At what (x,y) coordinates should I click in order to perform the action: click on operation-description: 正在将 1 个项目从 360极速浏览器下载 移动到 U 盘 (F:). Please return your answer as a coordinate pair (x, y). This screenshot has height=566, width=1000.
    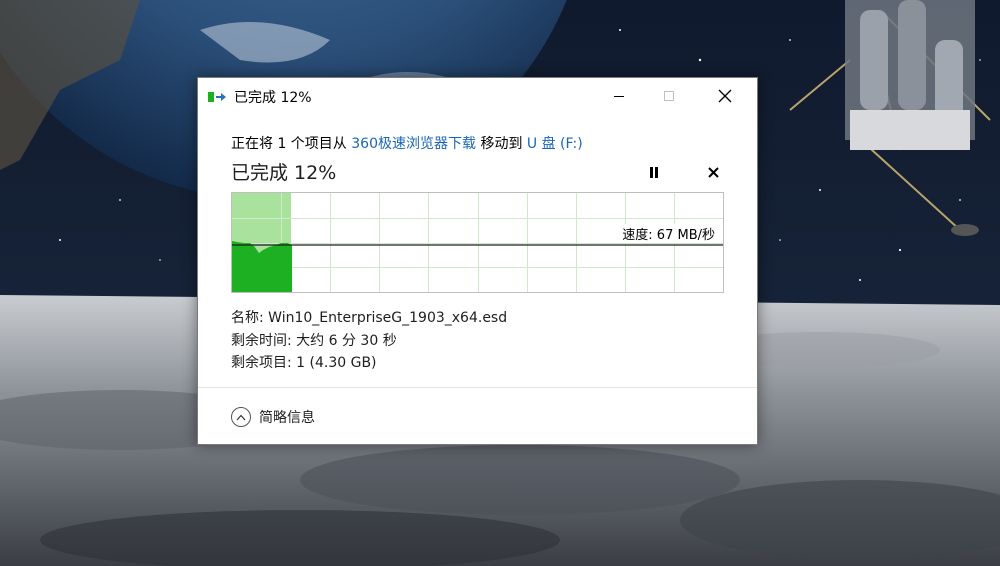
    Looking at the image, I should click on (407, 143).